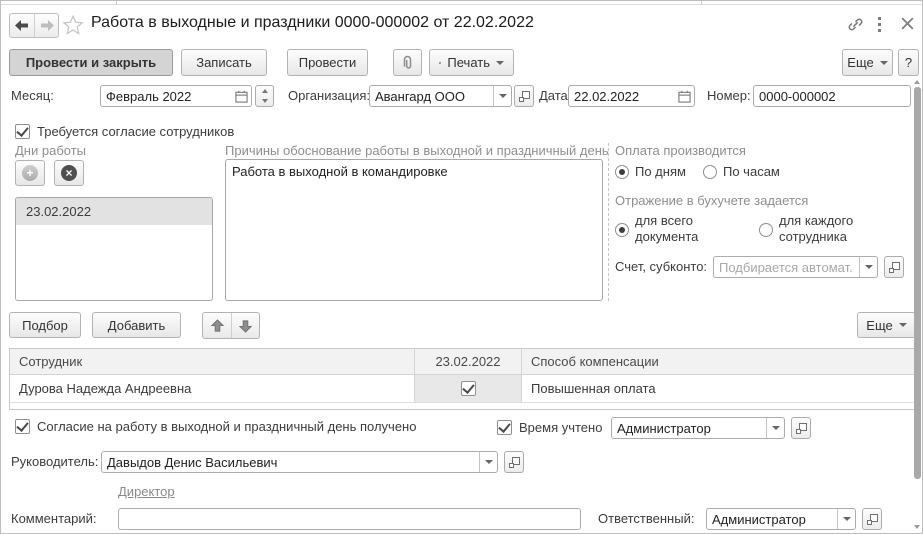  Describe the element at coordinates (146, 491) in the screenshot. I see `manager-position-link: Директор` at that location.